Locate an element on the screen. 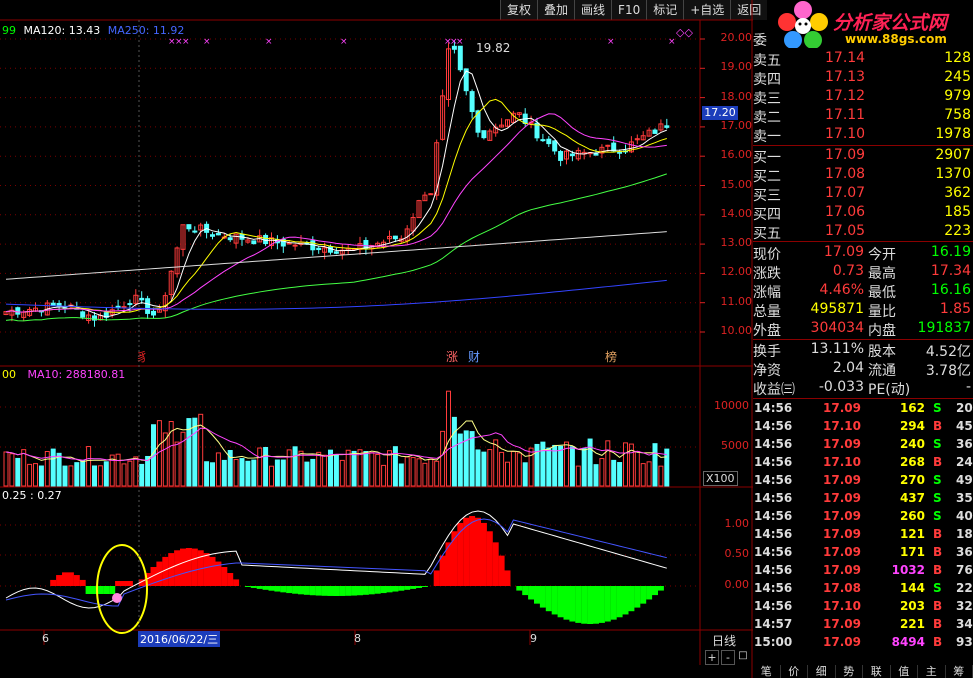 The height and width of the screenshot is (678, 973). tick-row: 14:56 17.10 294 B 45 is located at coordinates (863, 426).